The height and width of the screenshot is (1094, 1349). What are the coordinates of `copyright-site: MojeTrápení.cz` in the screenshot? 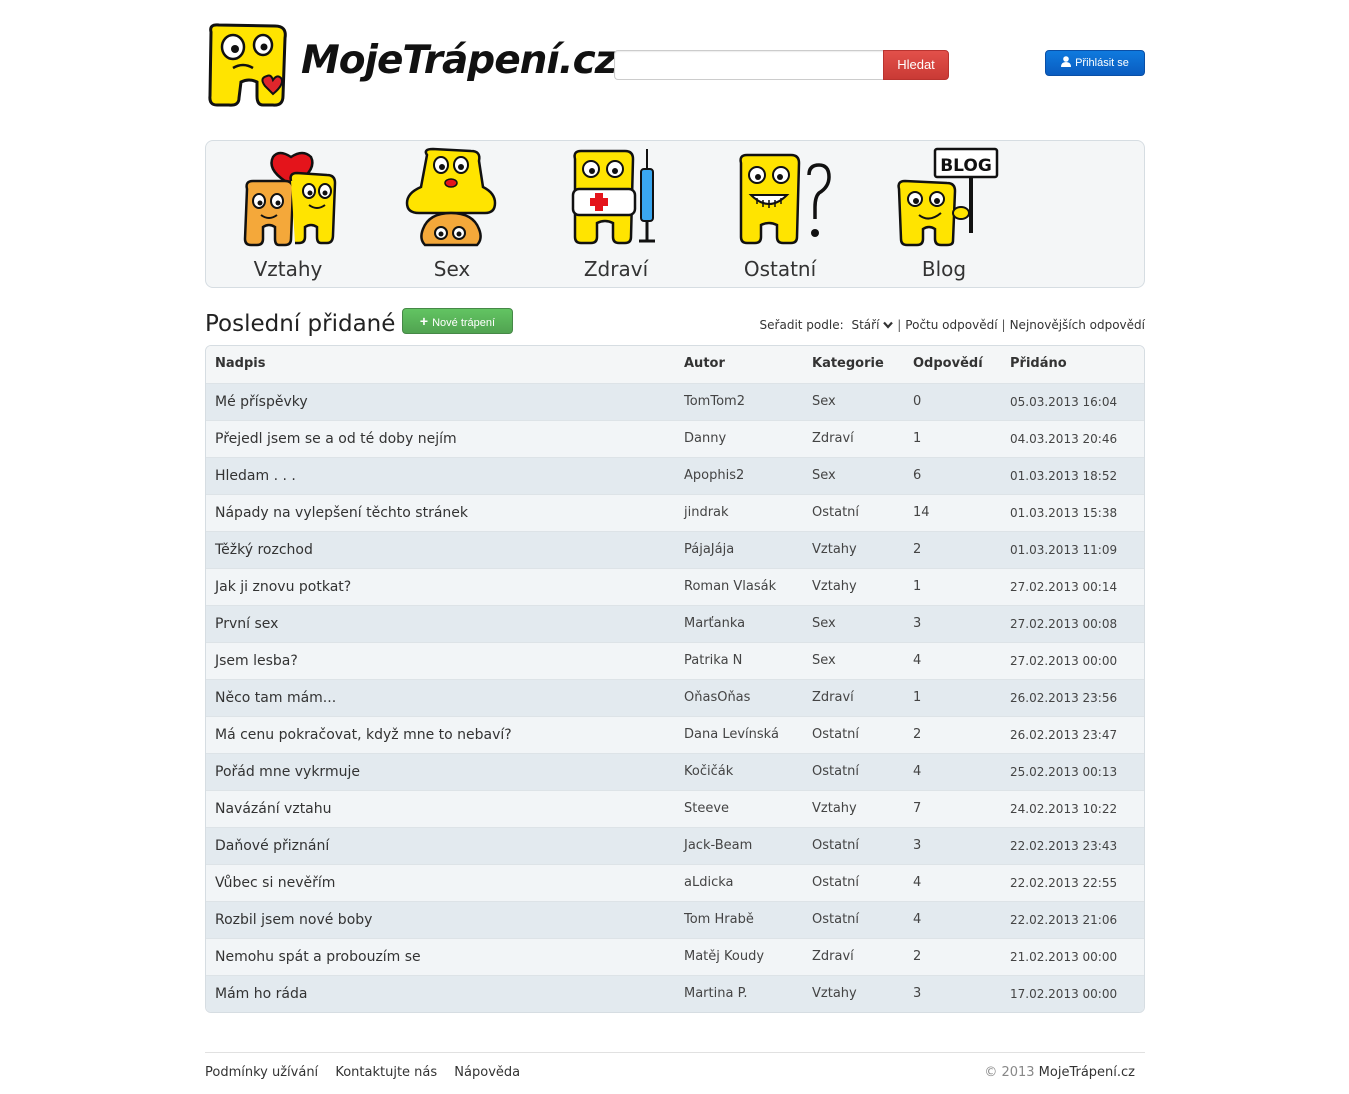 It's located at (1087, 1072).